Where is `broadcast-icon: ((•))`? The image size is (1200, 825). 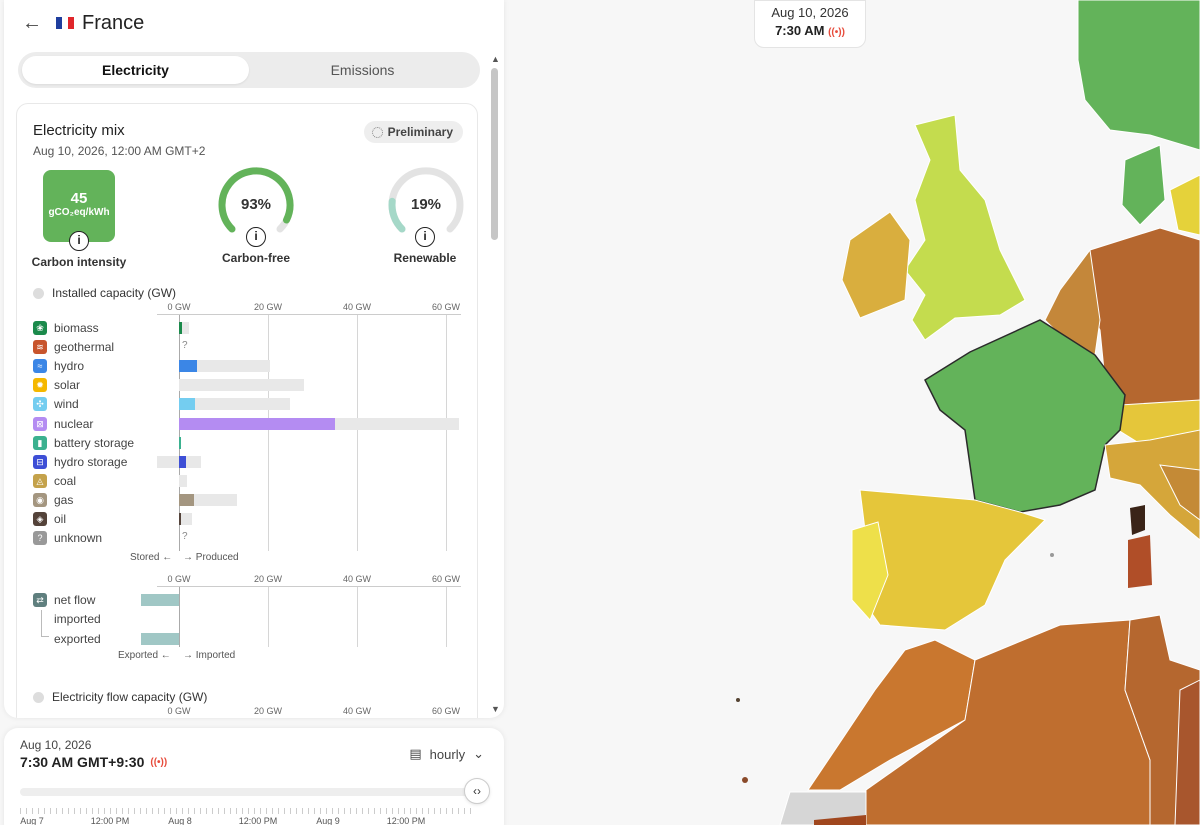
broadcast-icon: ((•)) is located at coordinates (836, 32).